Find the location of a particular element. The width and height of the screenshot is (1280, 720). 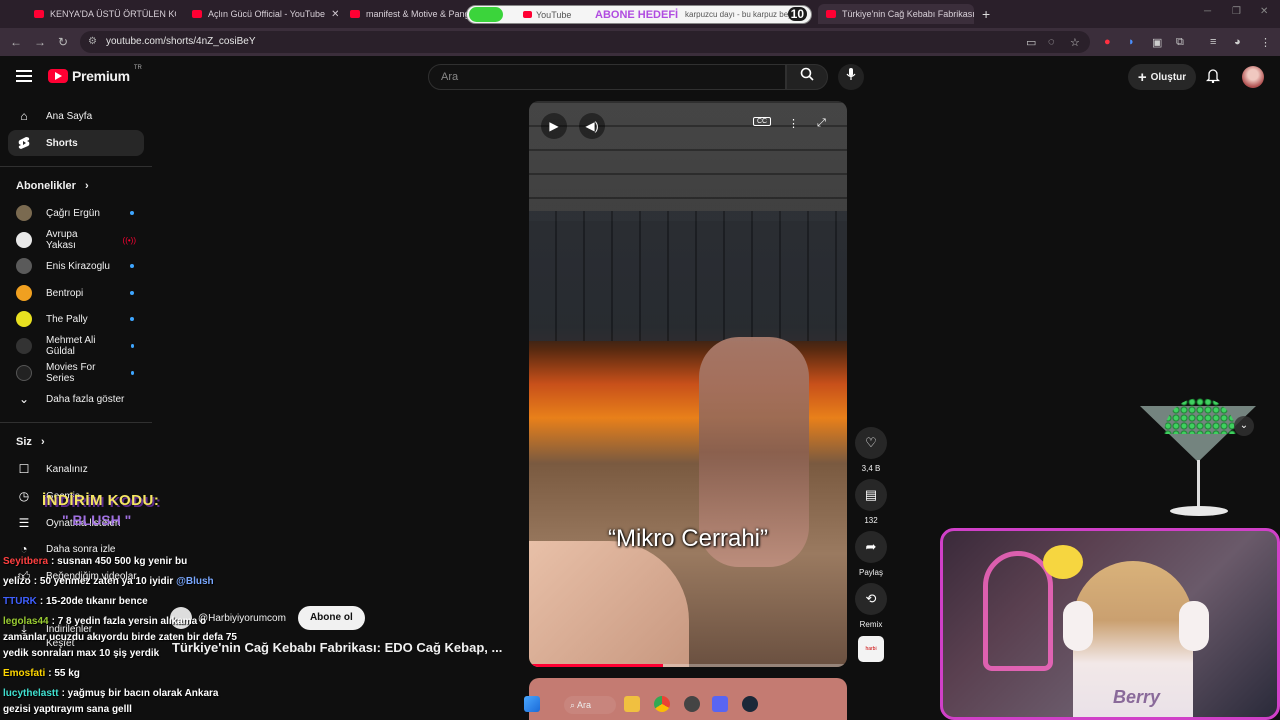

sidebar-item-subscription: Movies For Series is located at coordinates (76, 373).